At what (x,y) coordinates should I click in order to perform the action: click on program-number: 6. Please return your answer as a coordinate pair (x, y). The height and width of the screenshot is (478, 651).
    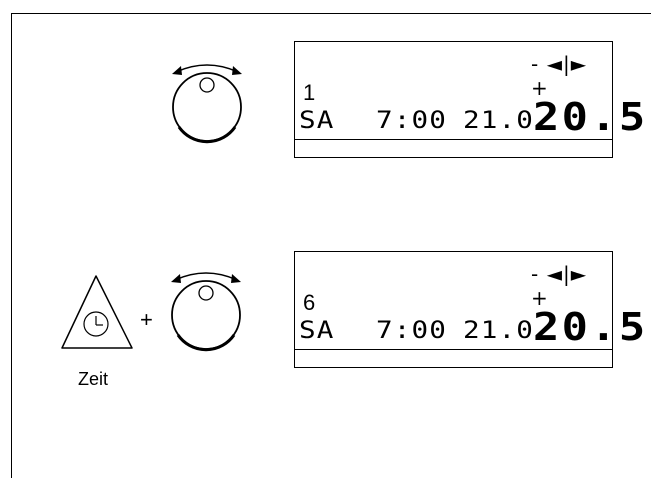
    Looking at the image, I should click on (309, 302).